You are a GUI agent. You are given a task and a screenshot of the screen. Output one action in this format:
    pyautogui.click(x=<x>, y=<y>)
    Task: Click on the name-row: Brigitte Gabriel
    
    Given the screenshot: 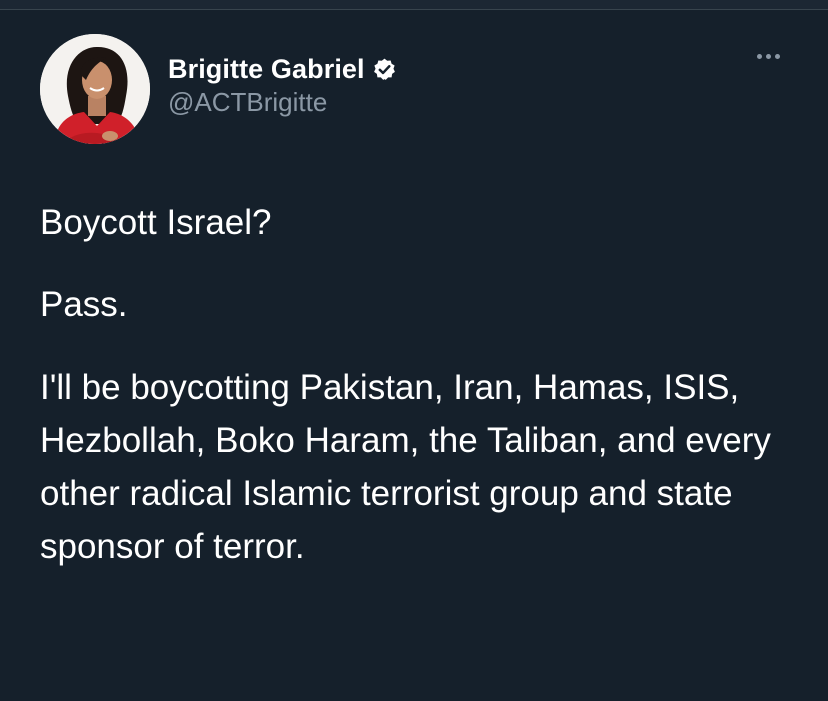 What is the action you would take?
    pyautogui.click(x=282, y=69)
    